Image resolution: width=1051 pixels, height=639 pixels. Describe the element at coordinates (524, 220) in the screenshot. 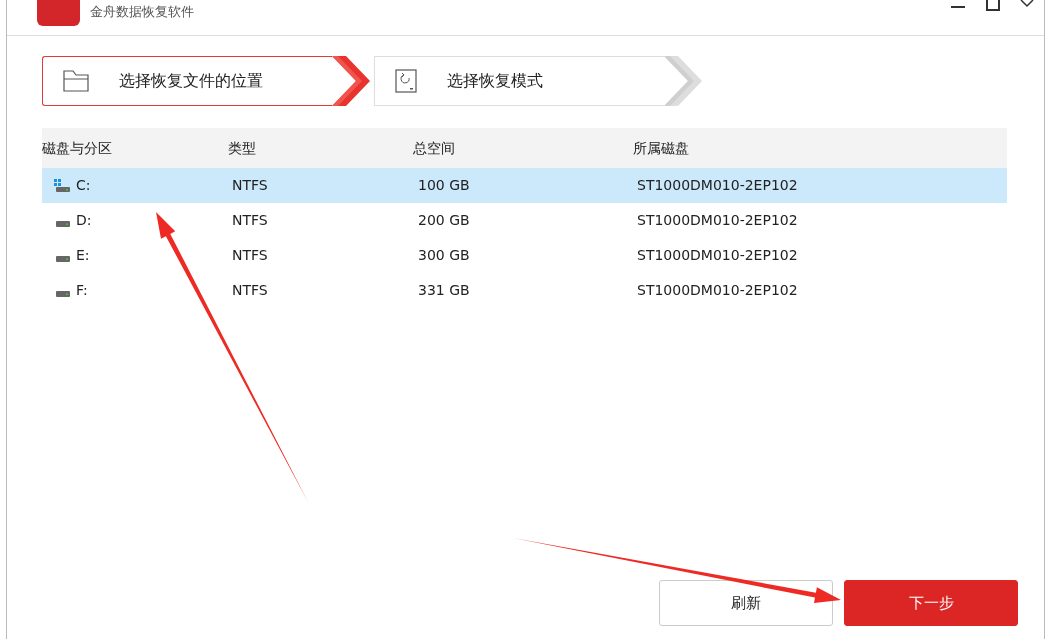

I see `table-row: D: NTFS 200 GB ST1000DM010-2EP102` at that location.